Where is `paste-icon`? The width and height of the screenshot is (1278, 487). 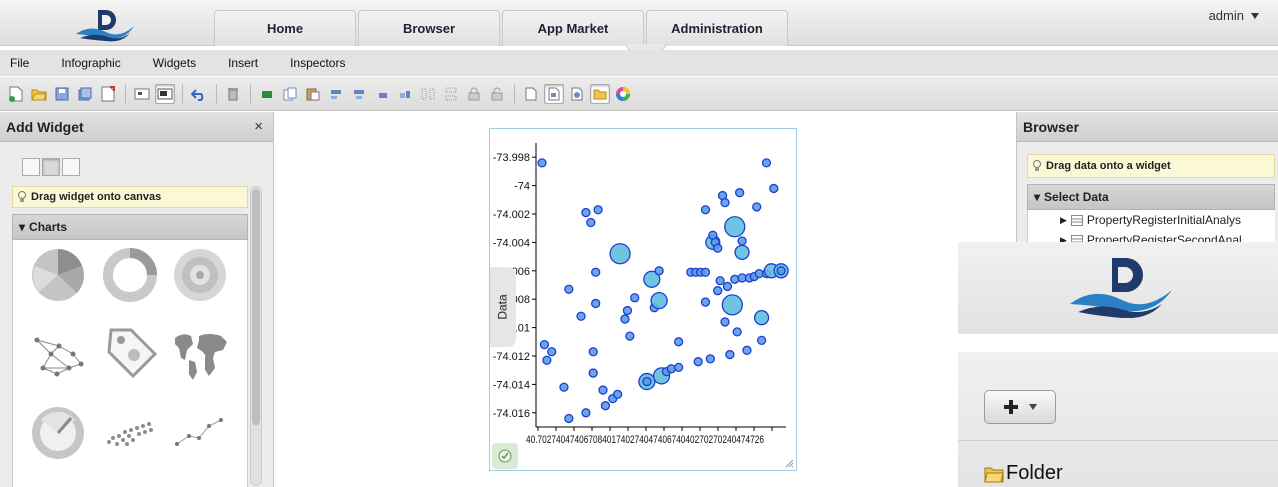
paste-icon is located at coordinates (313, 94).